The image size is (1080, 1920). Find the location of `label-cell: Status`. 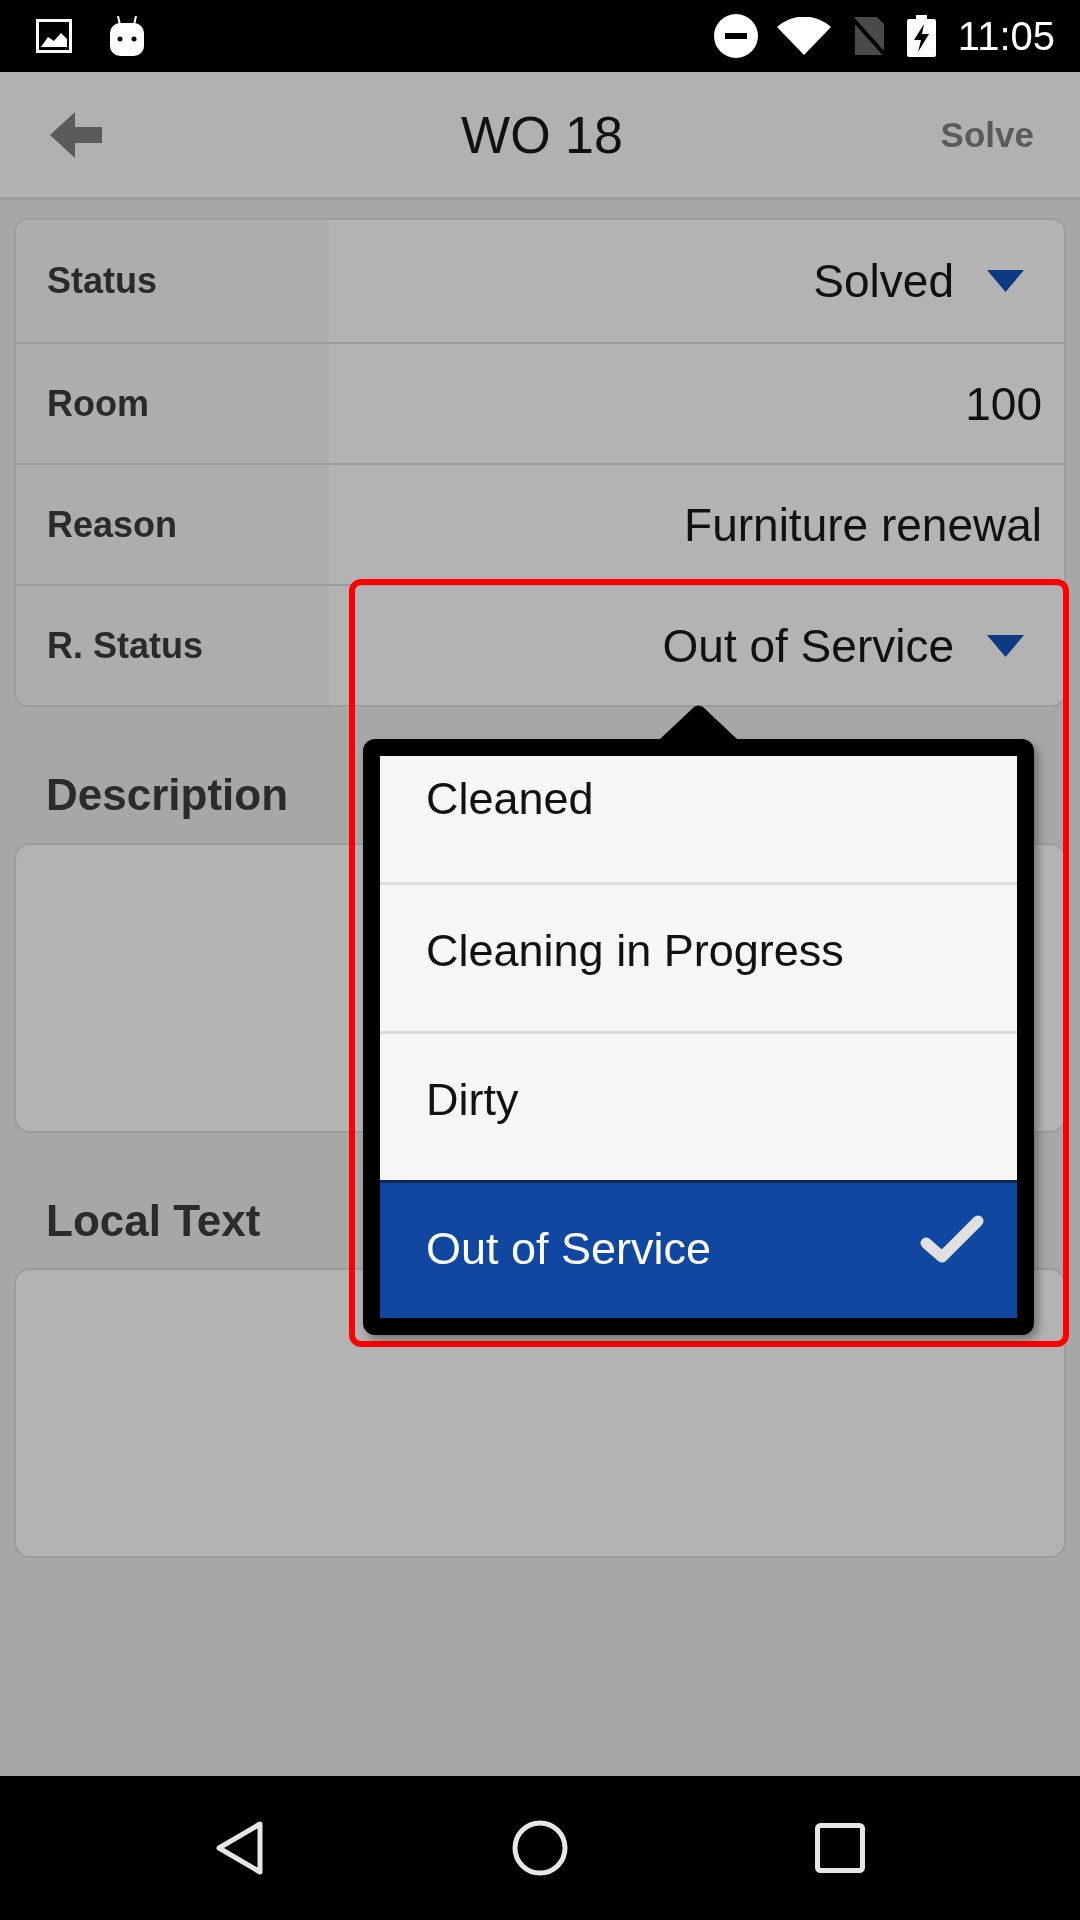

label-cell: Status is located at coordinates (172, 281).